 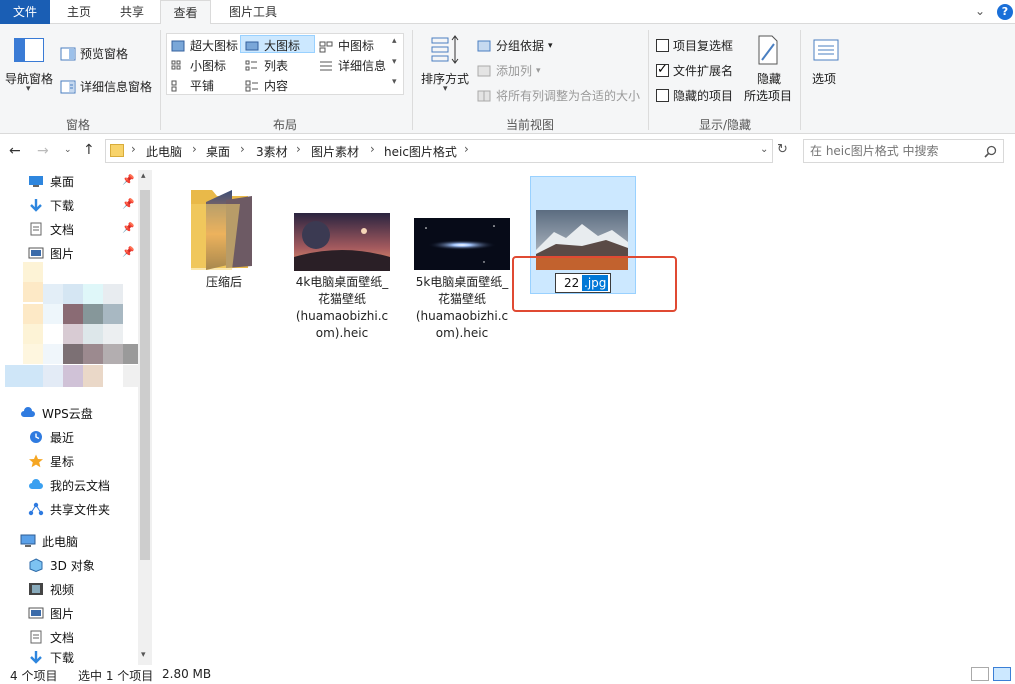 I want to click on options-button: 选项, so click(x=824, y=78).